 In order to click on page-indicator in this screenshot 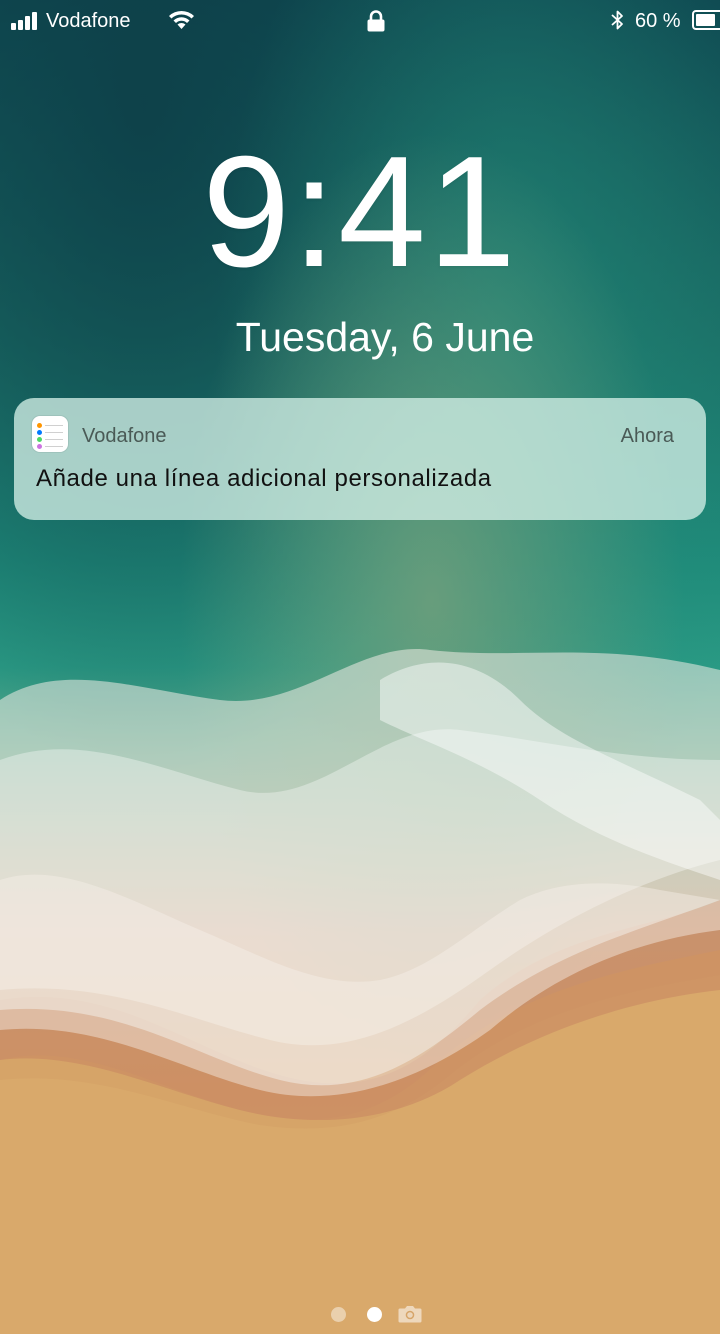, I will do `click(360, 1314)`.